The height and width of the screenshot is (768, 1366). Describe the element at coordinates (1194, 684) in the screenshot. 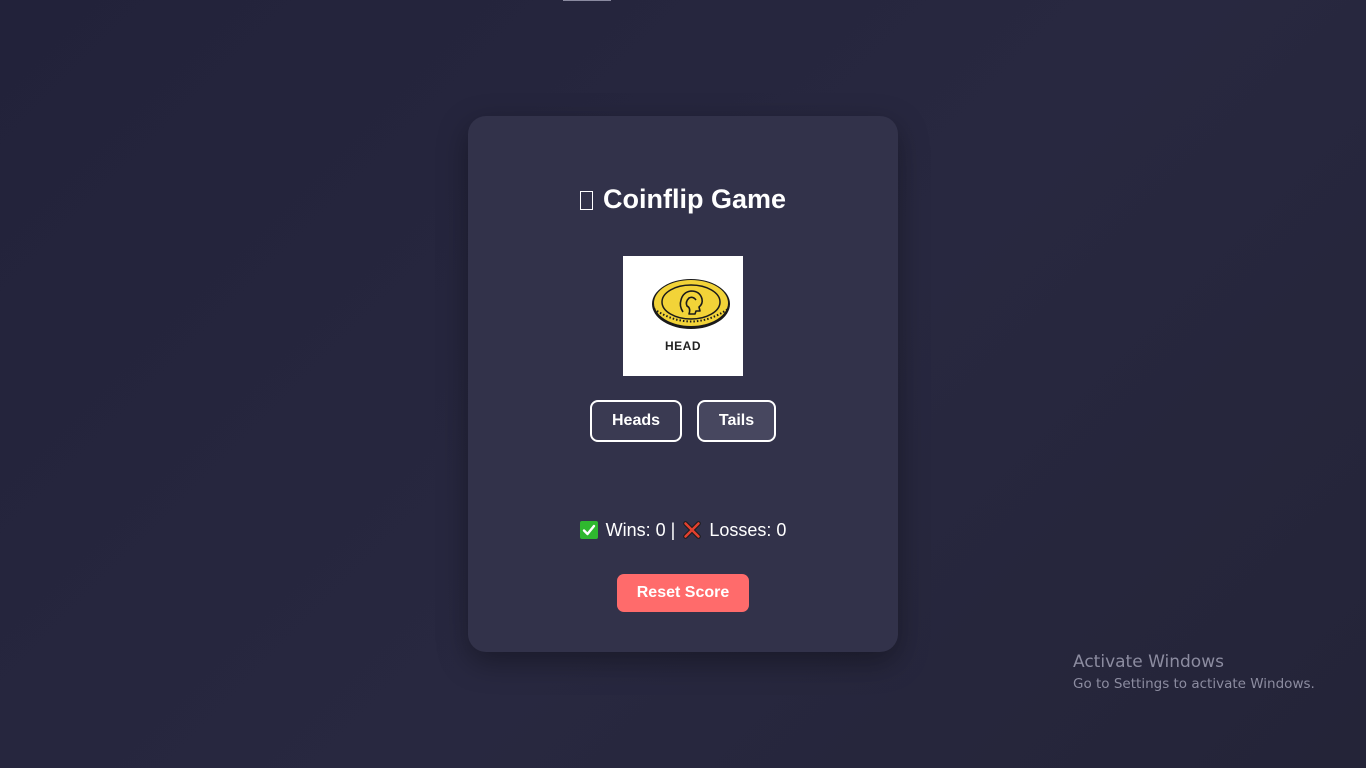

I see `watermark-subtitle: Go to Settings to activate Windows.` at that location.